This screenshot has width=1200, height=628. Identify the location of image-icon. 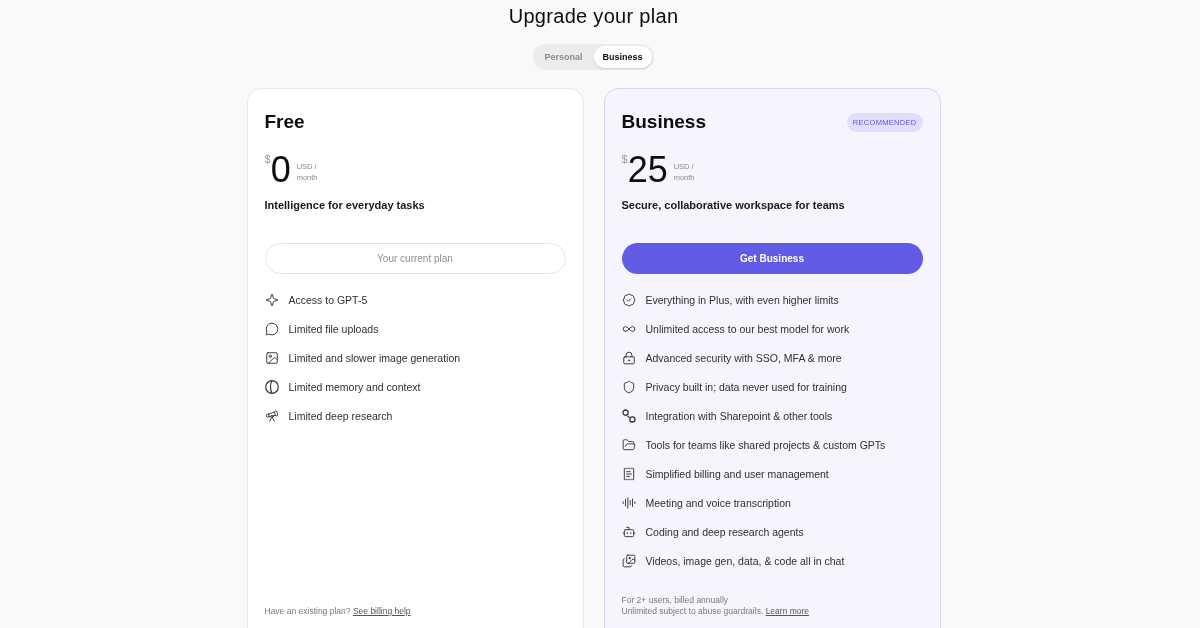
(271, 358).